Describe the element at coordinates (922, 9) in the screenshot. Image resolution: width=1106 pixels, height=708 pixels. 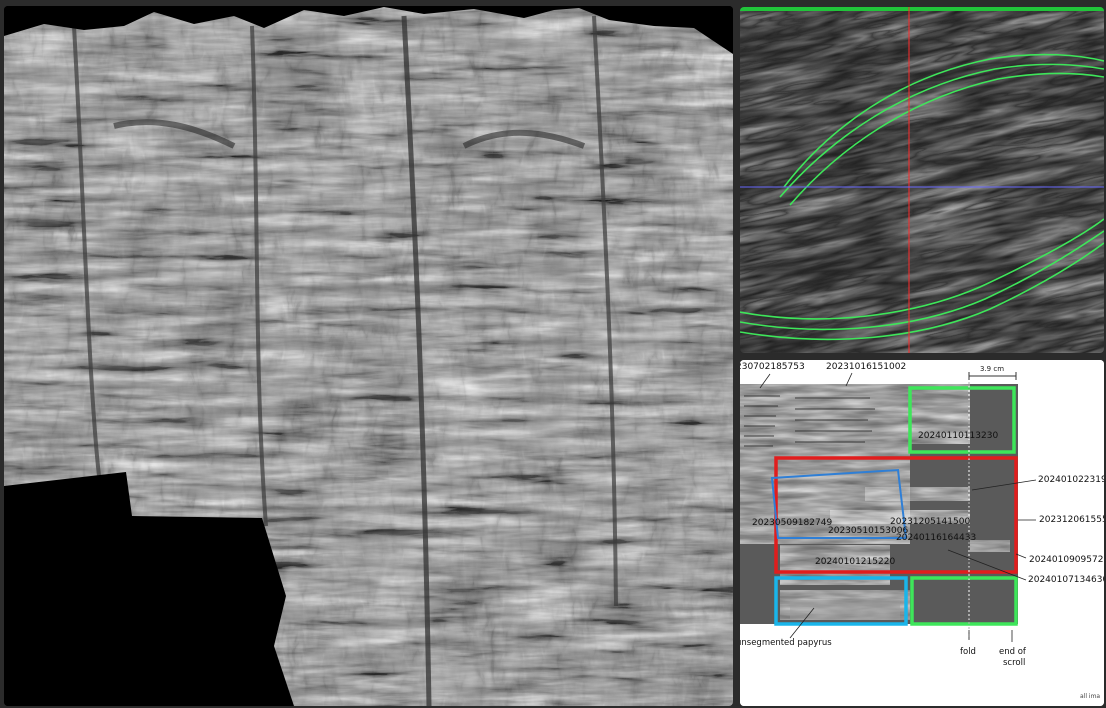
I see `active-view-indicator` at that location.